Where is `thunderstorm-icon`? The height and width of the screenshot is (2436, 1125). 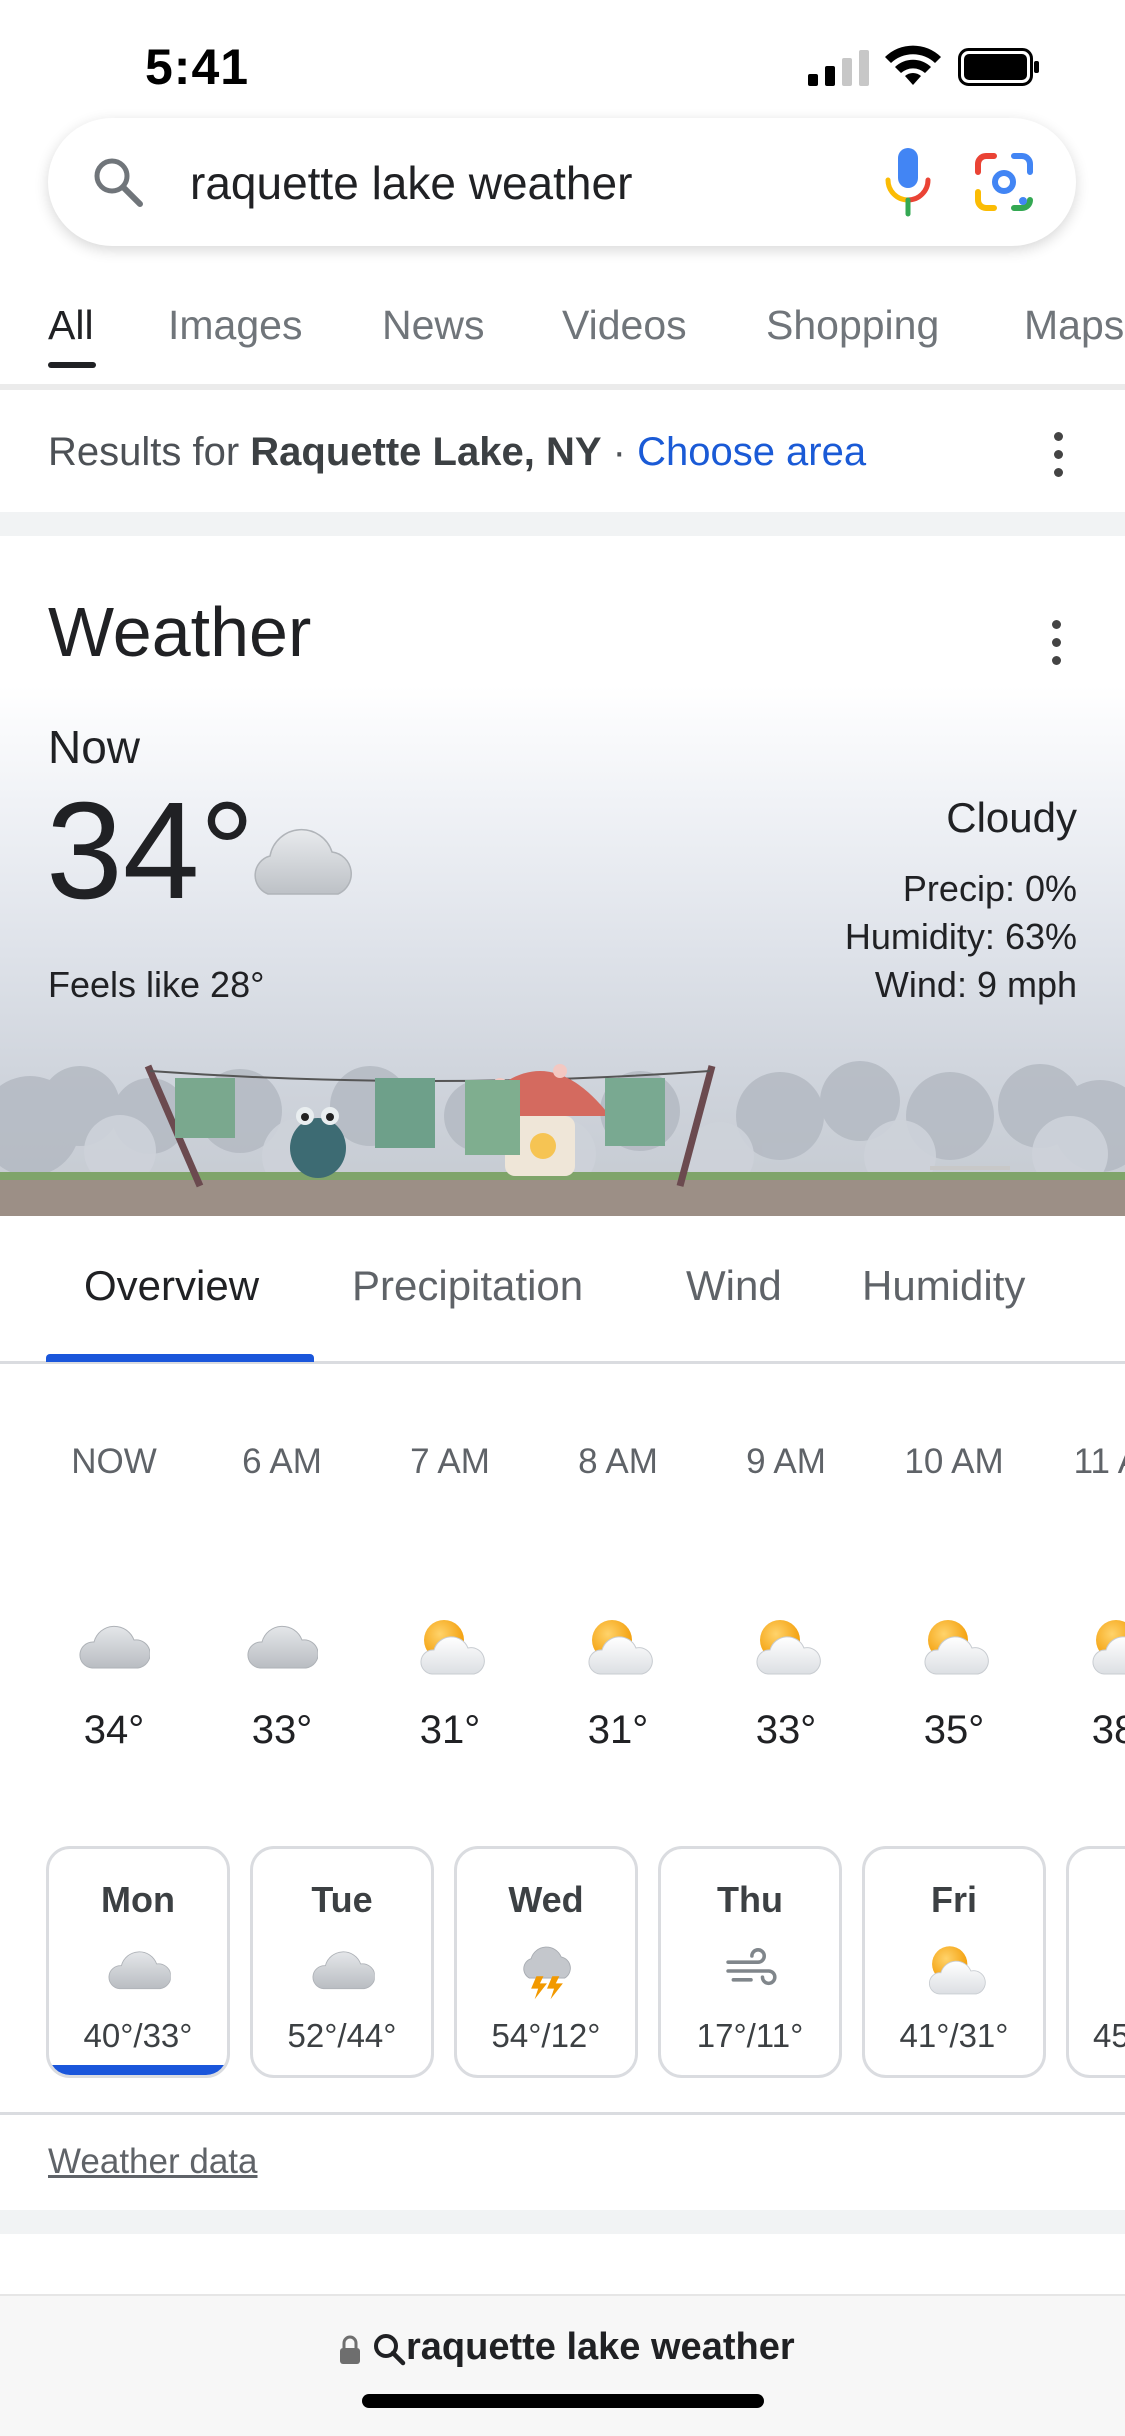
thunderstorm-icon is located at coordinates (547, 1973).